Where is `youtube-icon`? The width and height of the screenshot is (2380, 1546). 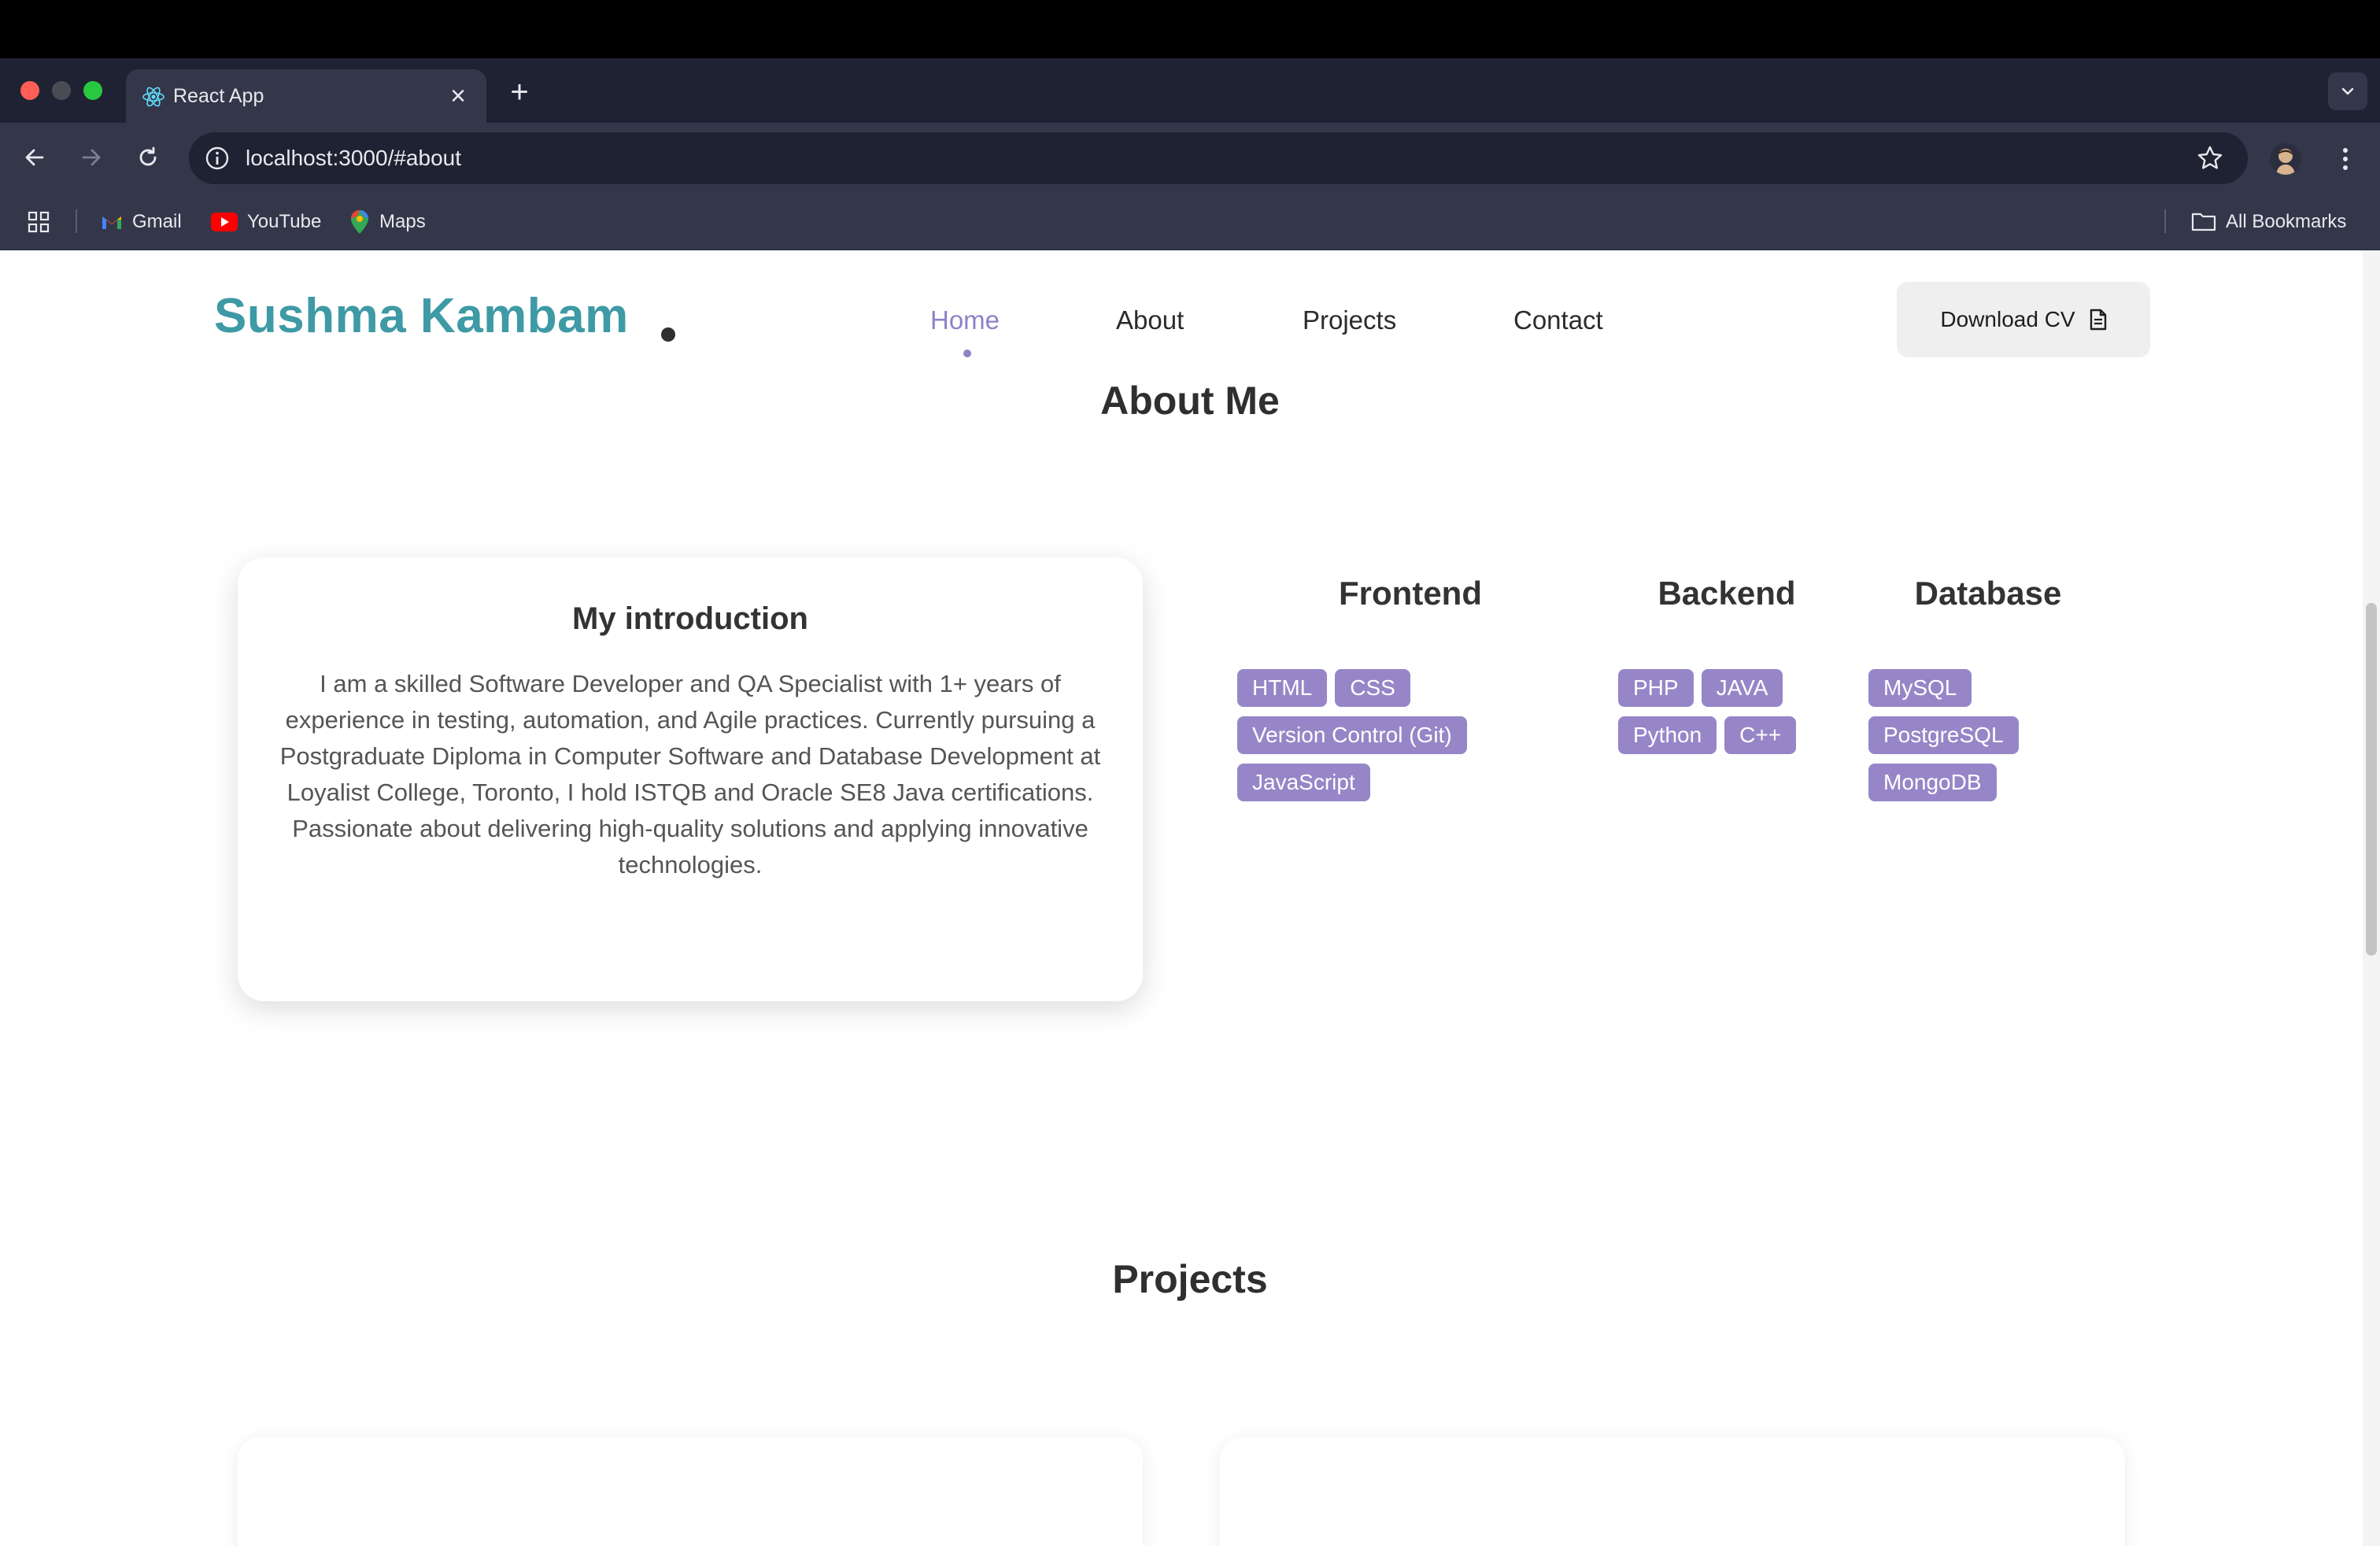
youtube-icon is located at coordinates (225, 222).